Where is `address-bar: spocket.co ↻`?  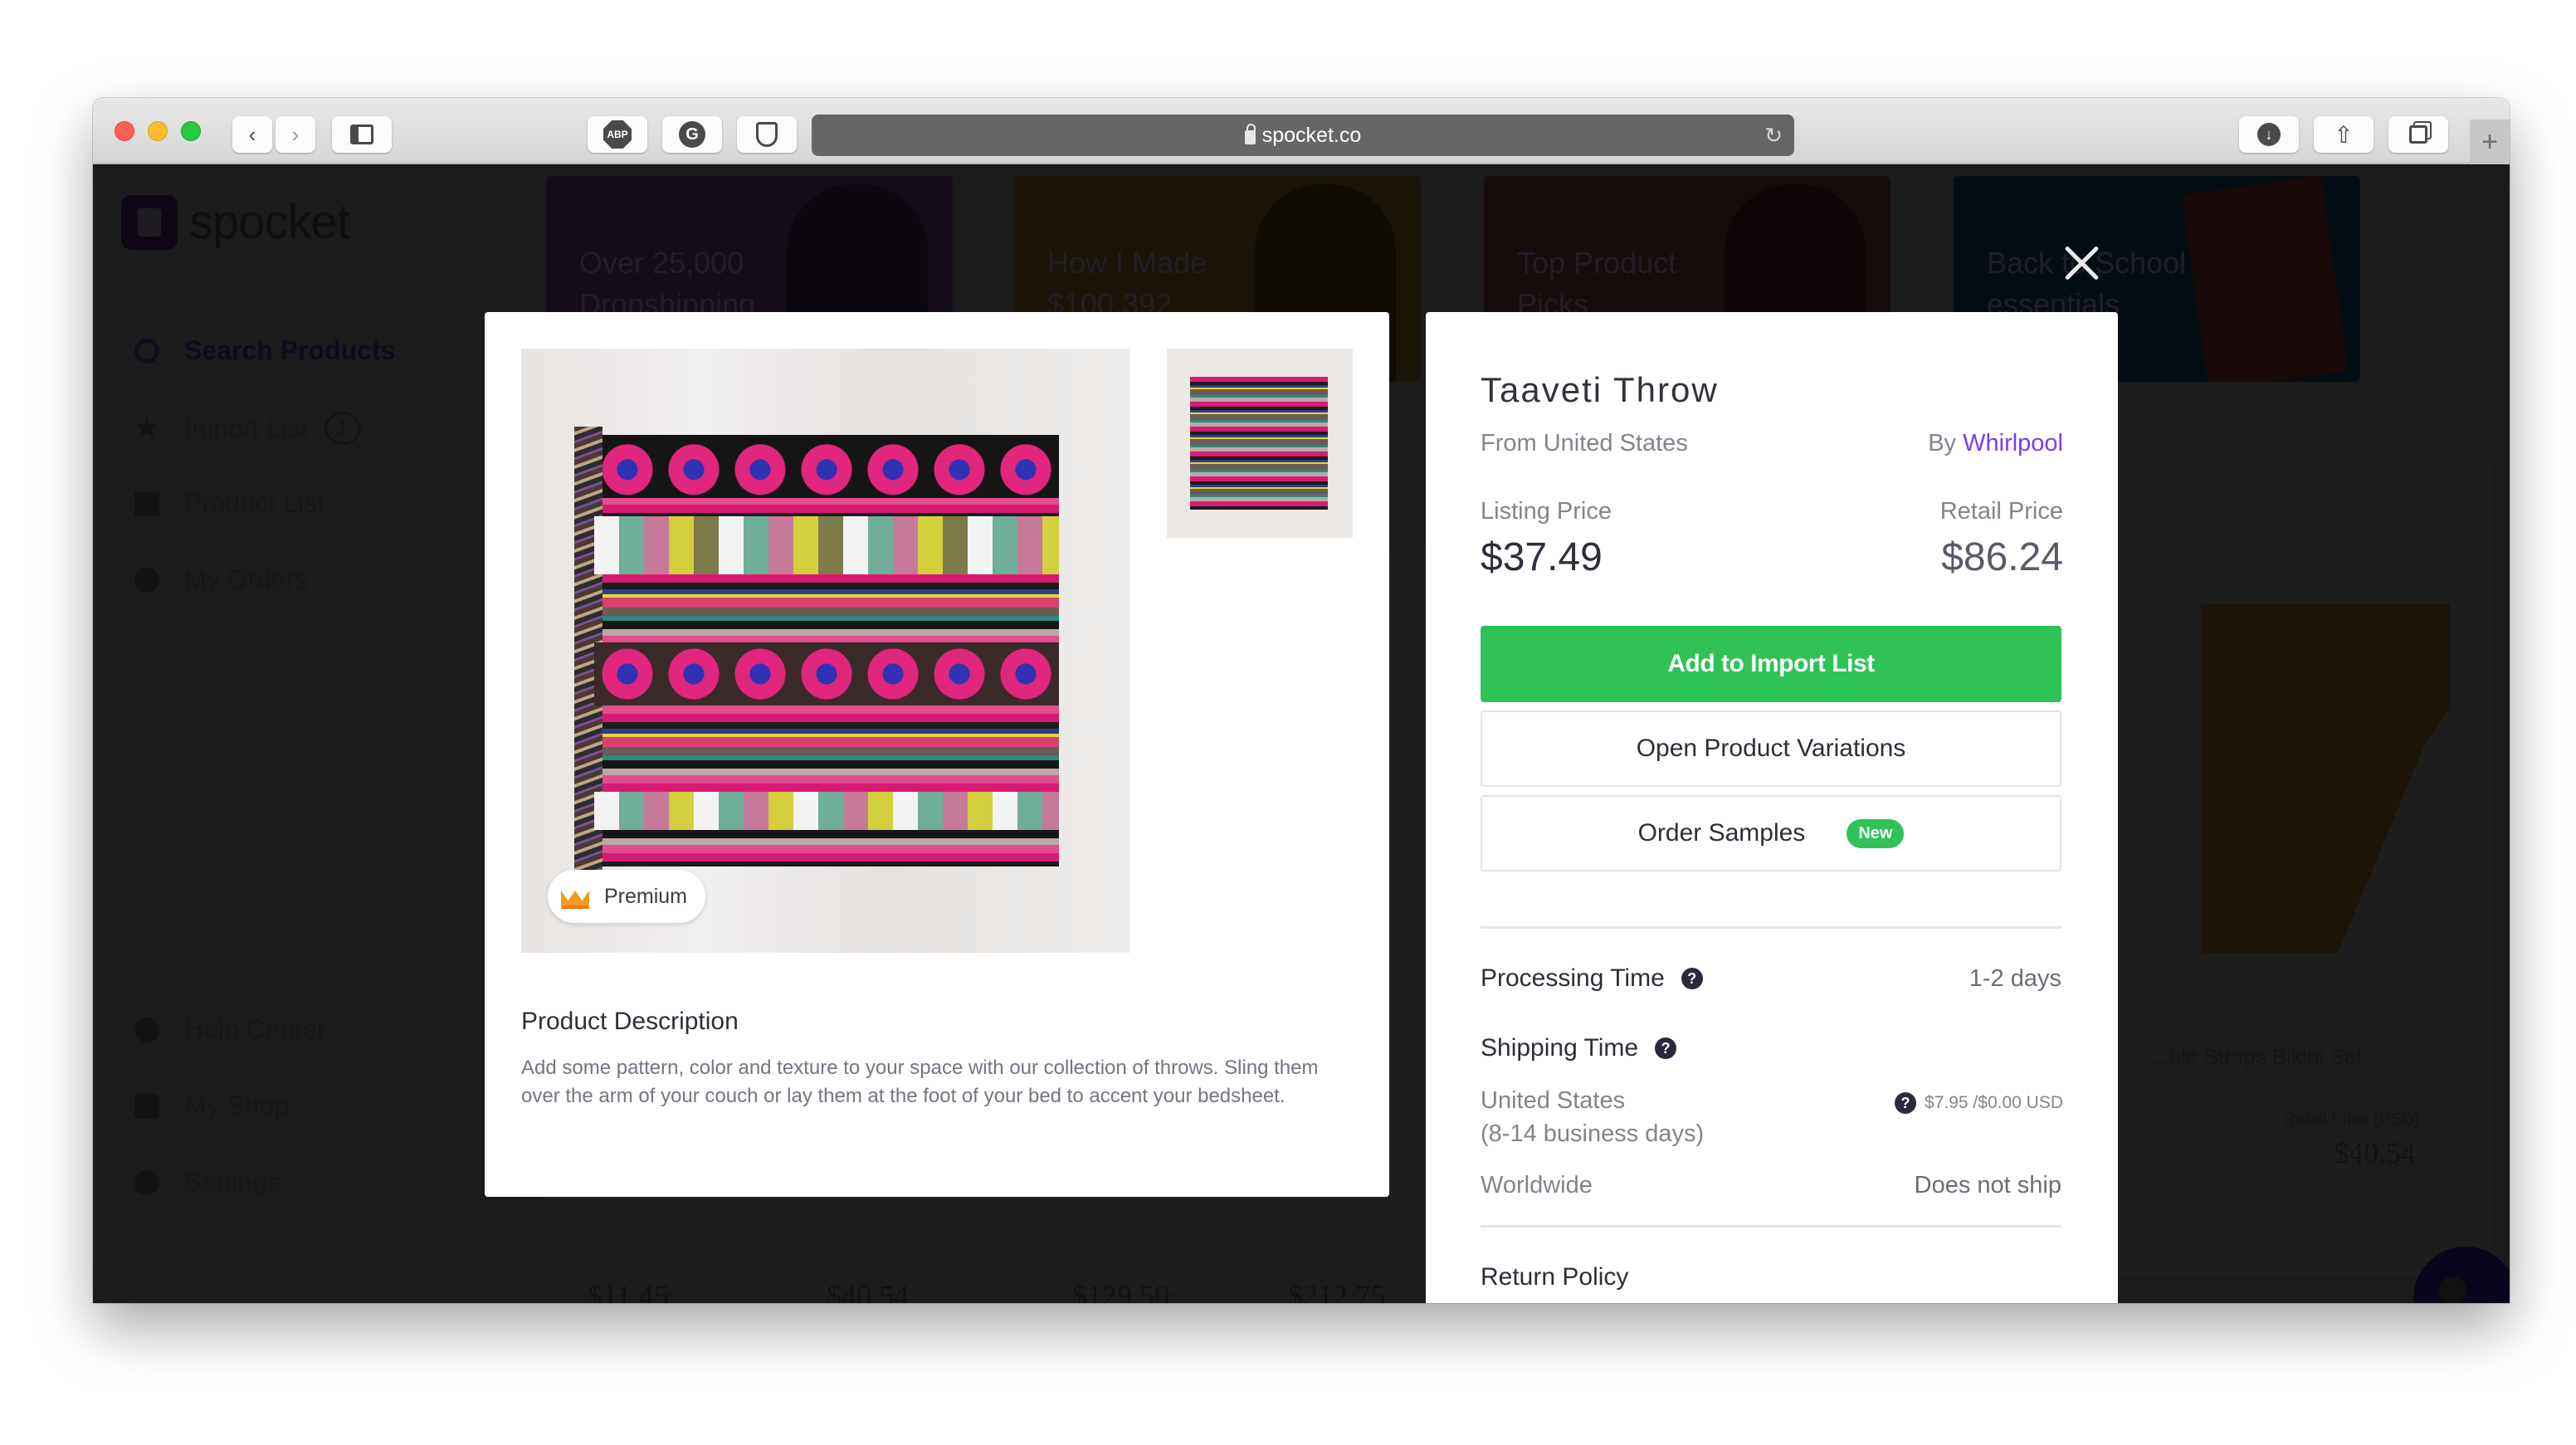
address-bar: spocket.co ↻ is located at coordinates (1303, 136).